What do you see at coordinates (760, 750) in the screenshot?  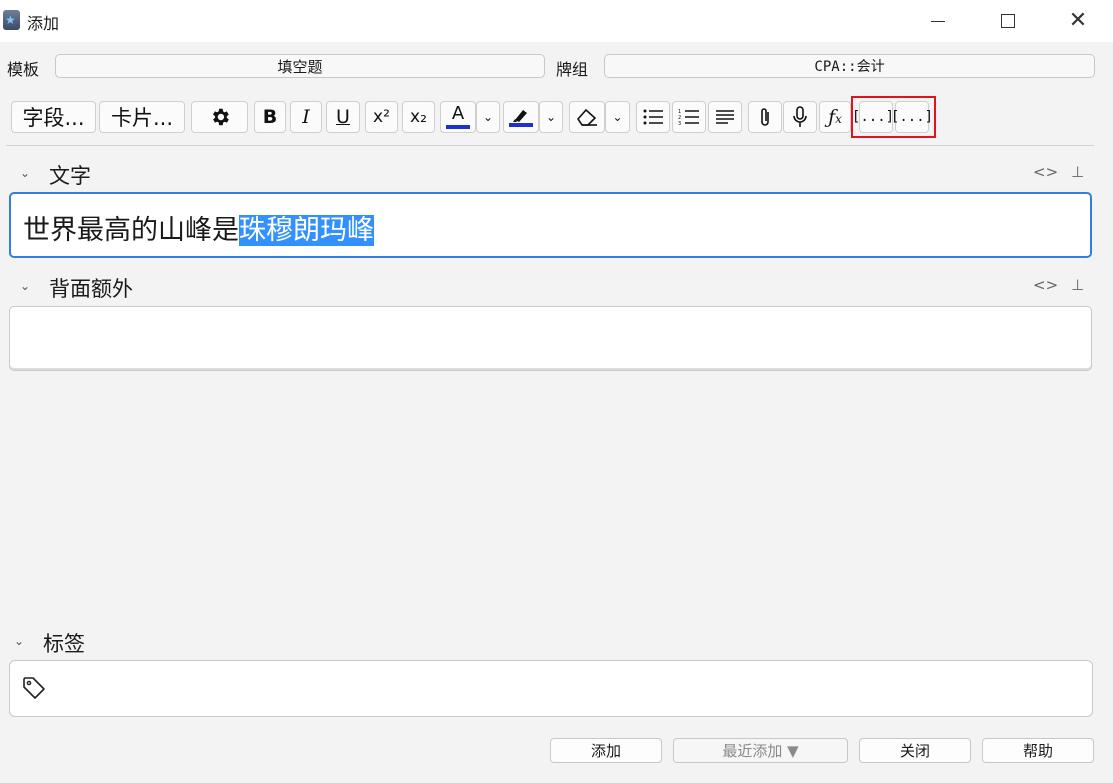 I see `history-button: 最近添加 ▼` at bounding box center [760, 750].